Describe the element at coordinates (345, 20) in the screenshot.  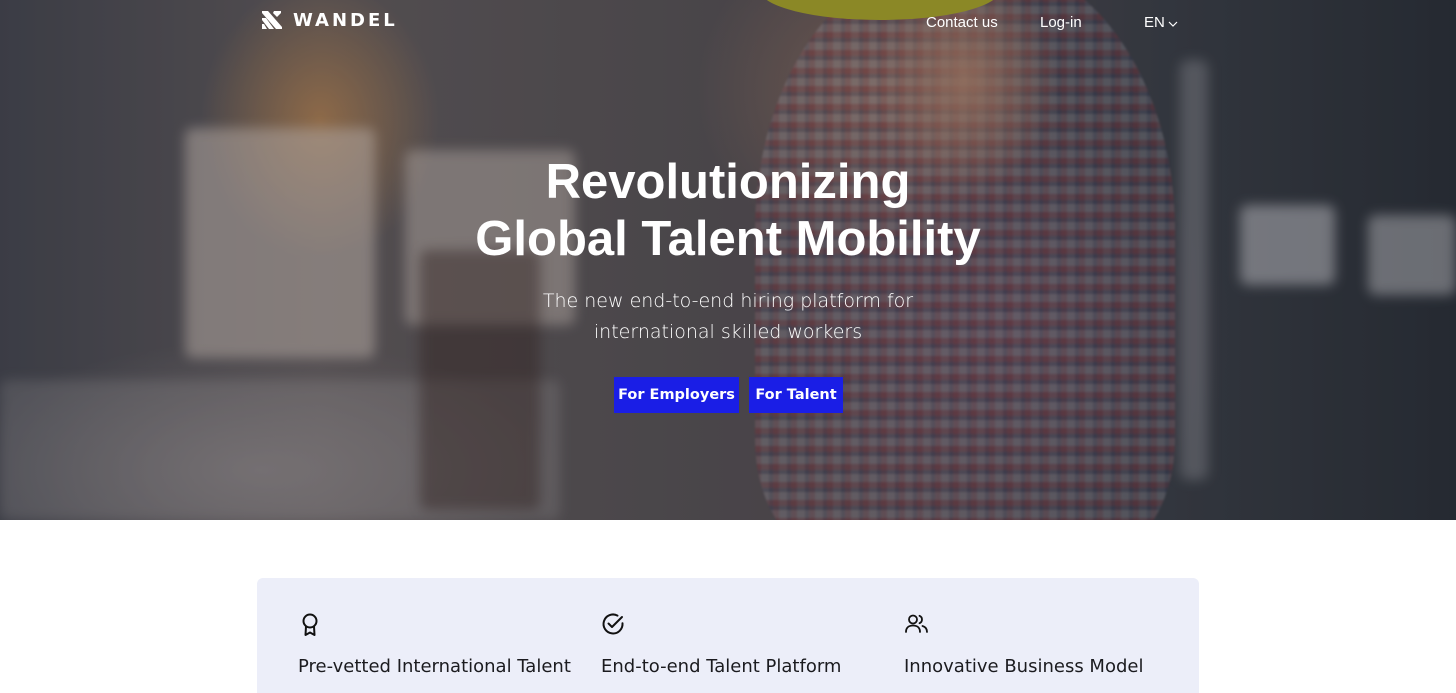
I see `brand-name: WANDEL` at that location.